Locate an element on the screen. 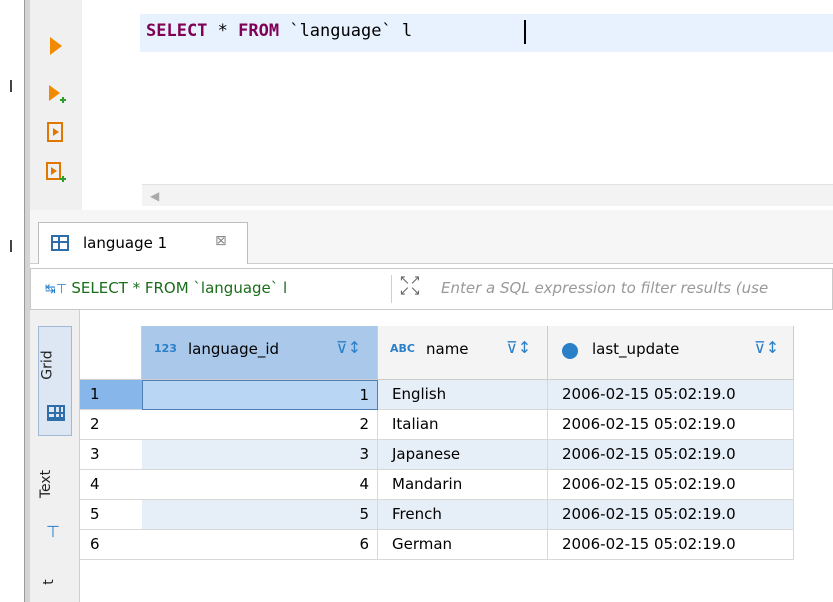  grid-label: Grid is located at coordinates (47, 365).